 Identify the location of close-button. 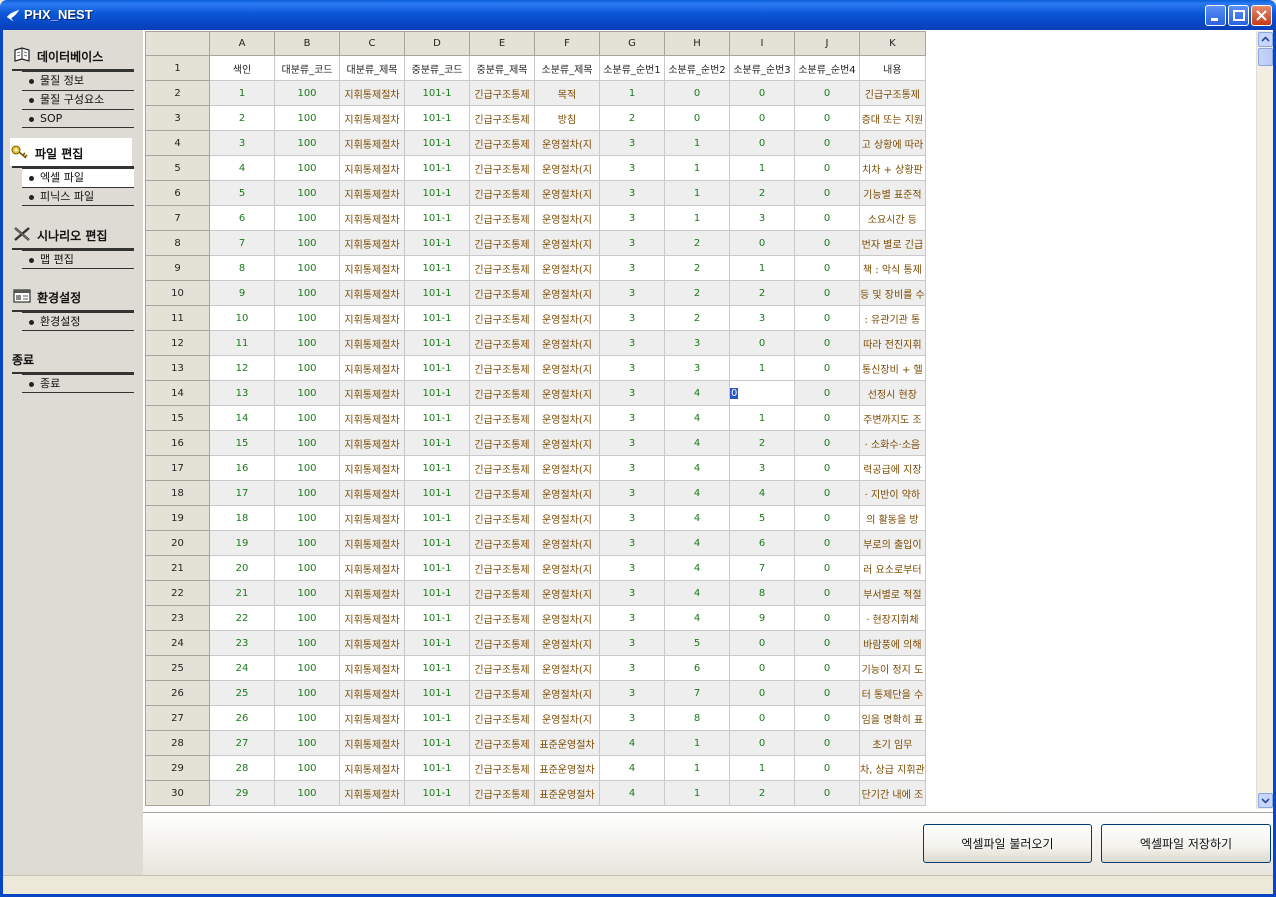
(1261, 15).